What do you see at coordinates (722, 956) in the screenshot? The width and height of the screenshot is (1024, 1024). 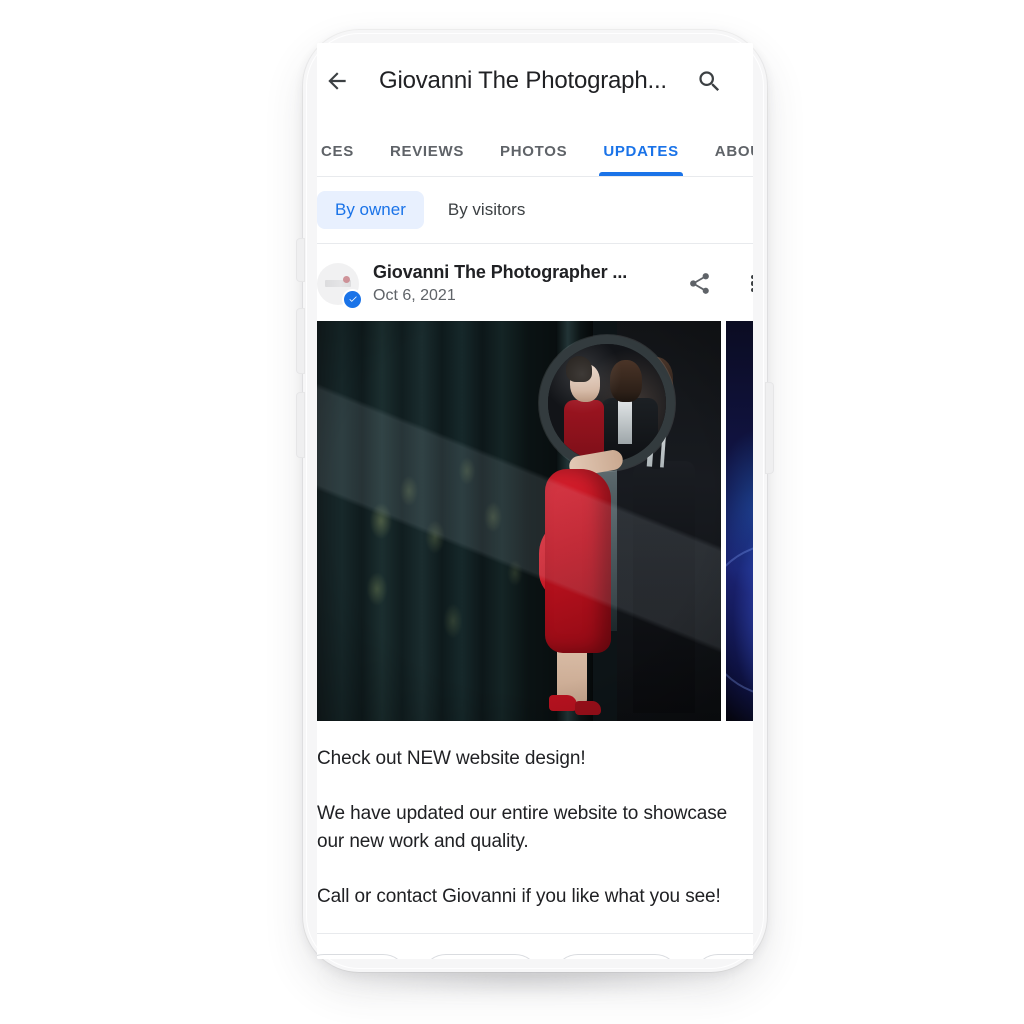 I see `post-button: Post` at bounding box center [722, 956].